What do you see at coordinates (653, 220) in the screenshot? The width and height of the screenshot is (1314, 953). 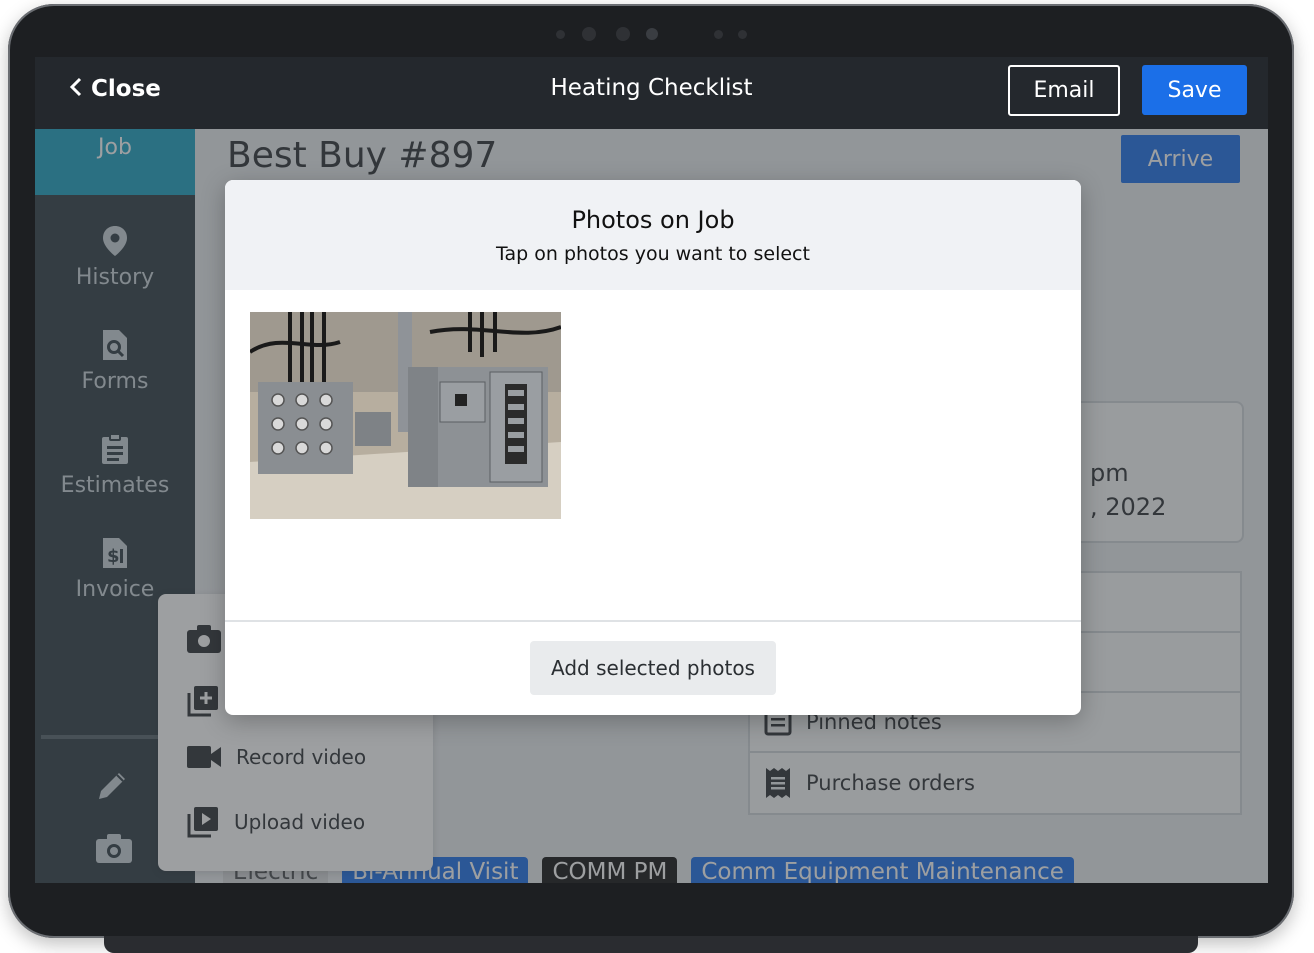 I see `modal-title: Photos on Job` at bounding box center [653, 220].